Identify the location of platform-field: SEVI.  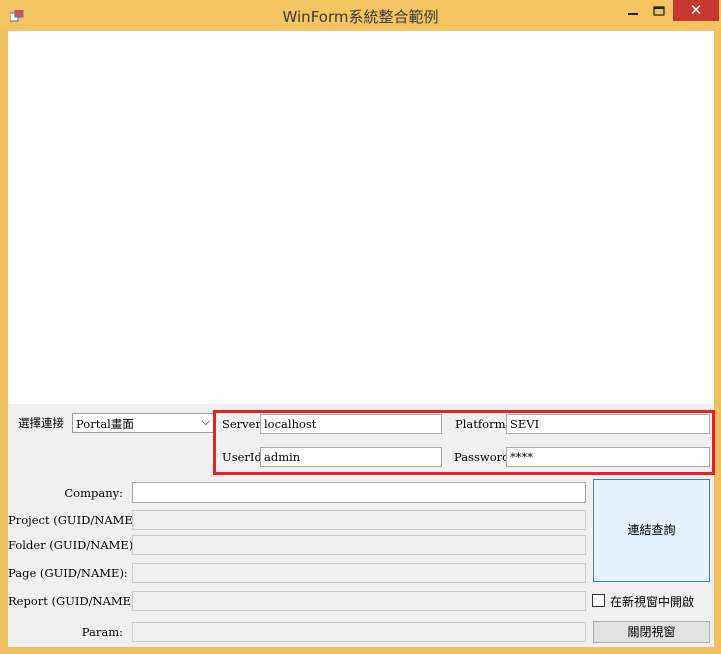
(608, 424).